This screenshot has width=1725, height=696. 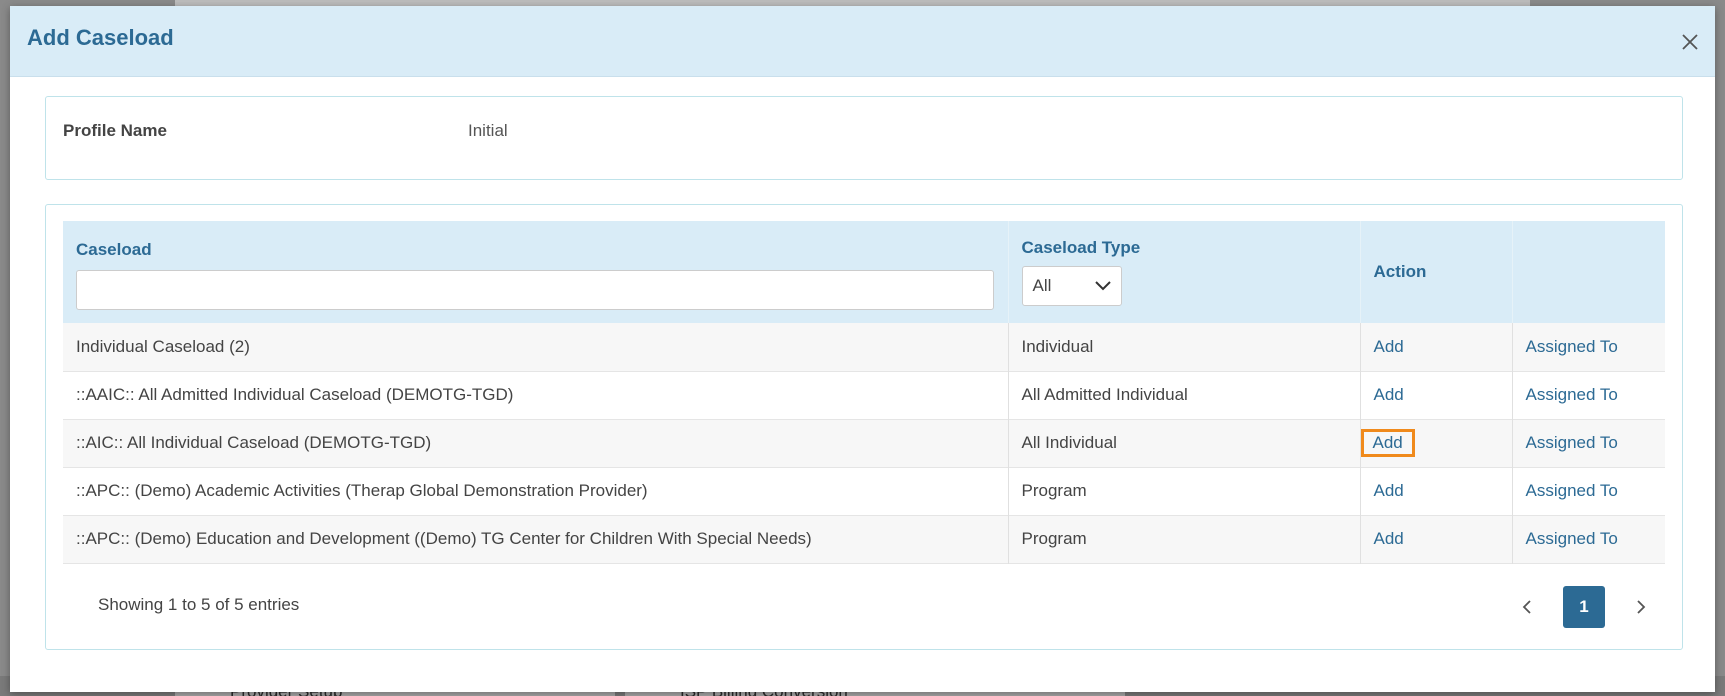 I want to click on next-page-button, so click(x=1641, y=607).